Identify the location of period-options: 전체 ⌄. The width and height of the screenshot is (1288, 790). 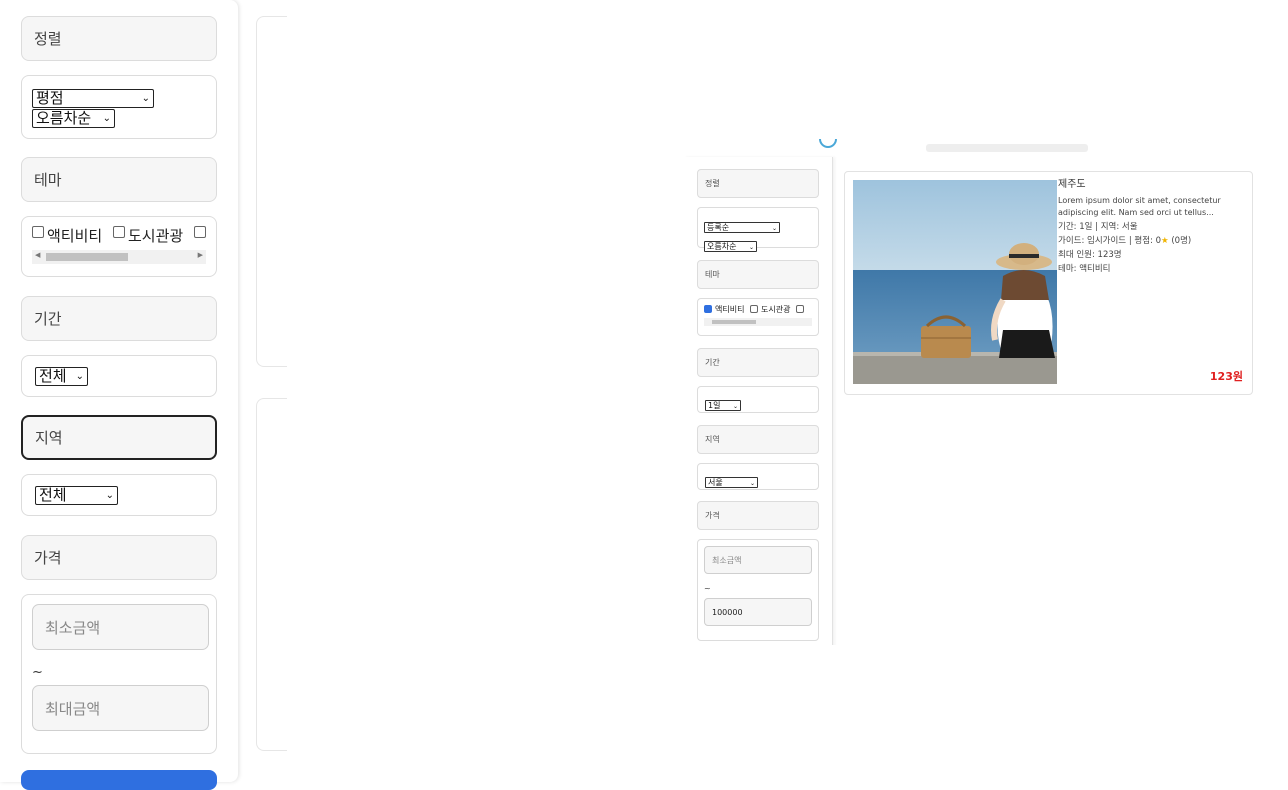
(119, 376).